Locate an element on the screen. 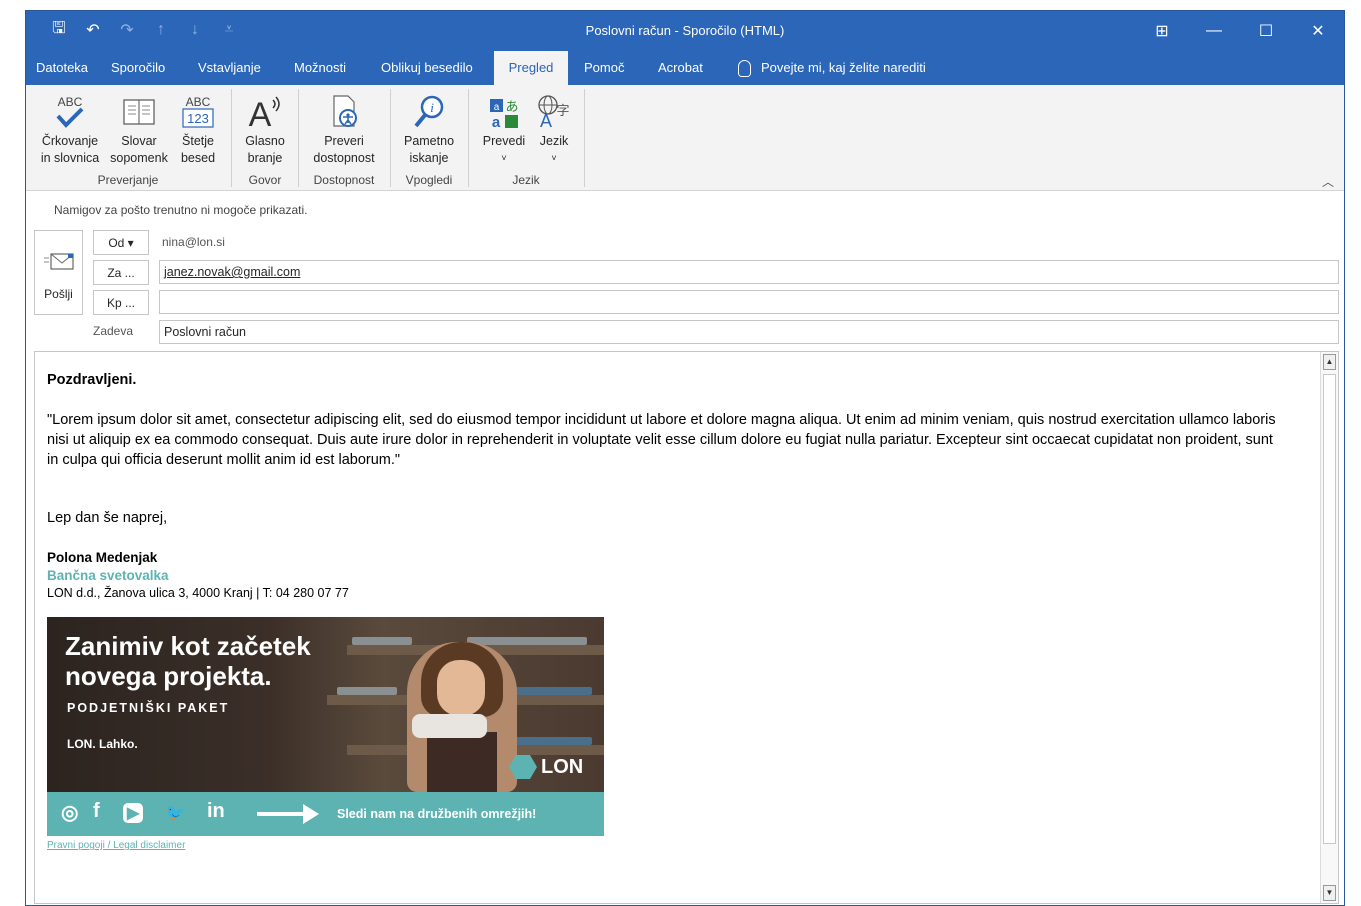  svg-text: A is located at coordinates (546, 121).